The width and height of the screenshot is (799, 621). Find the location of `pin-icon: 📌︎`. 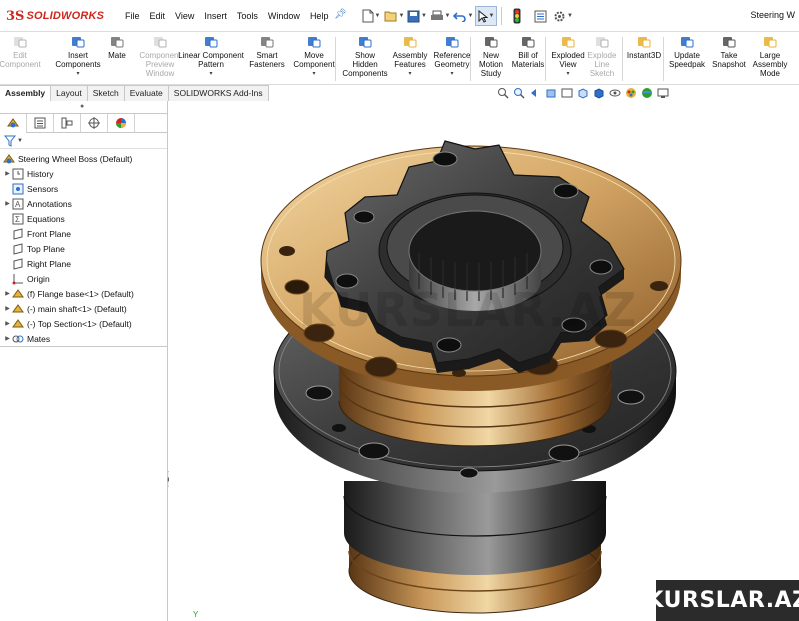

pin-icon: 📌︎ is located at coordinates (340, 14).